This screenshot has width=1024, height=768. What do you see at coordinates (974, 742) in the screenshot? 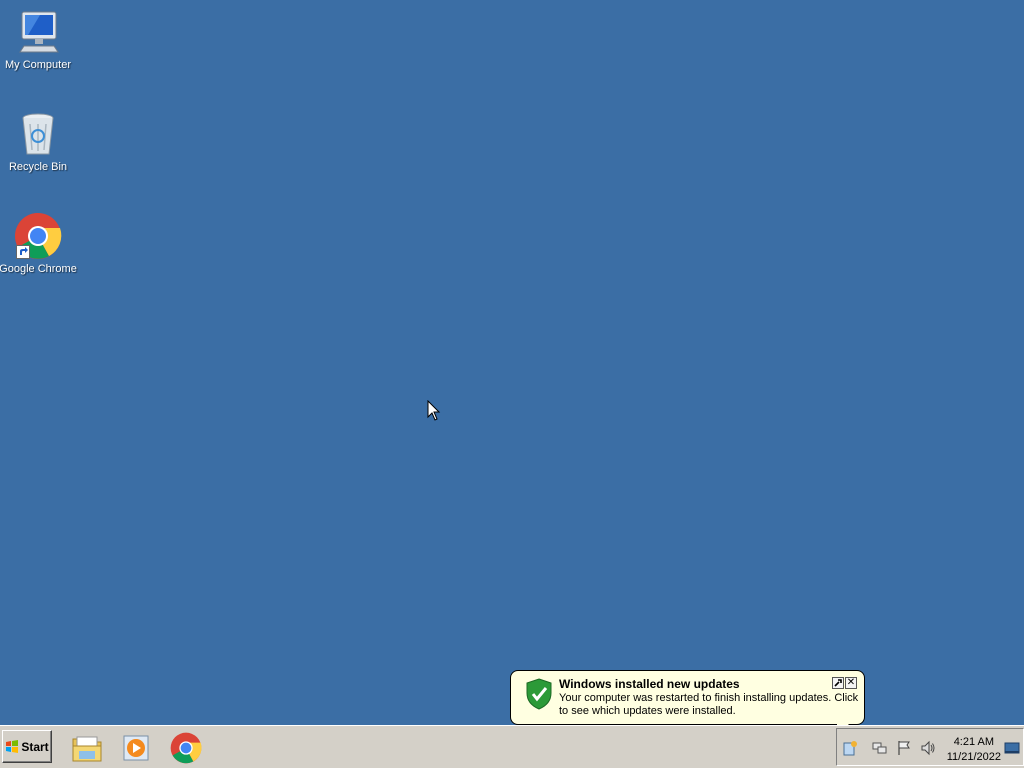
I see `clock-time: 4:21 AM` at bounding box center [974, 742].